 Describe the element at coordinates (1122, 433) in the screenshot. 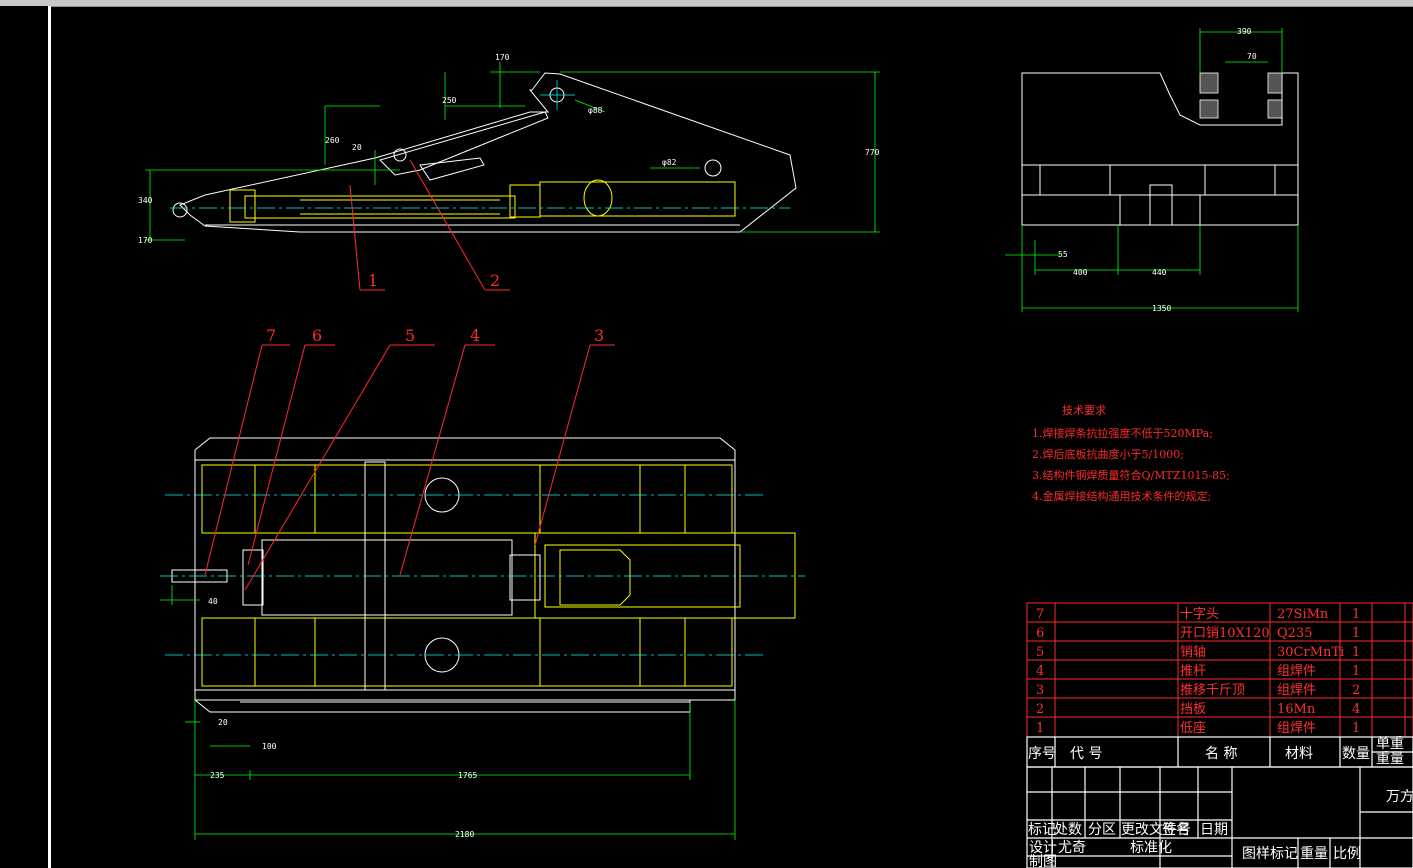

I see `note-line-1: 1.焊接焊条抗拉强度不低于520MPa;` at that location.